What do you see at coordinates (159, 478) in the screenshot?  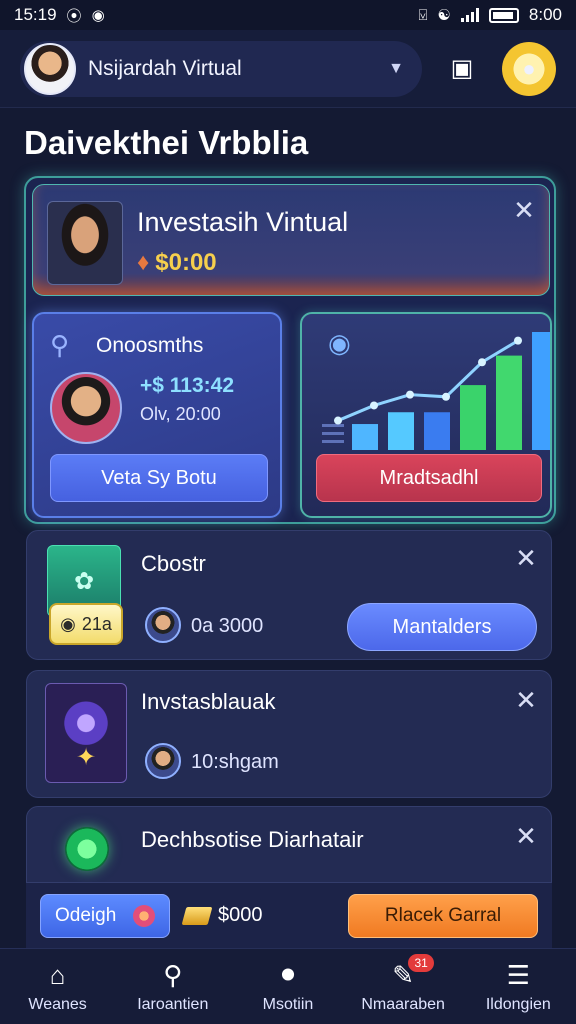 I see `earnings-action-button: Veta Sy Botu` at bounding box center [159, 478].